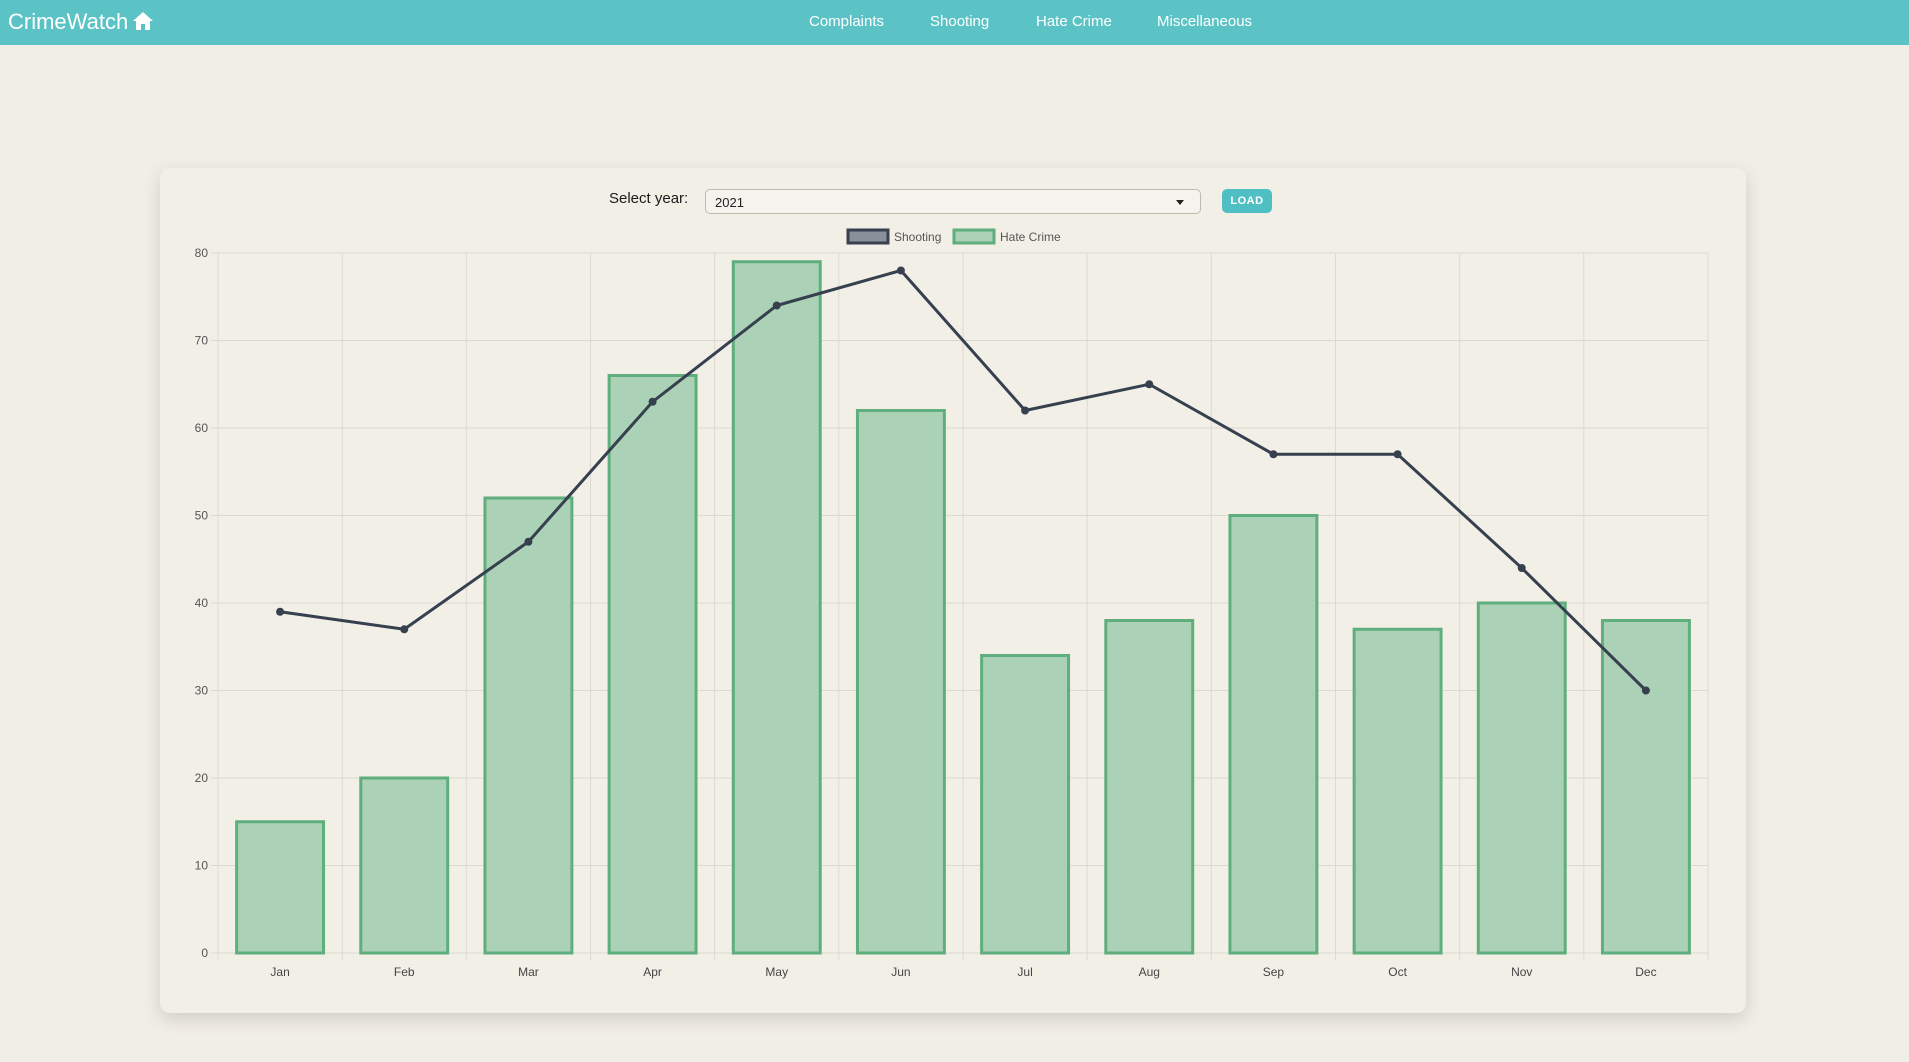 The image size is (1909, 1062). Describe the element at coordinates (202, 516) in the screenshot. I see `y-tick-label: 50` at that location.